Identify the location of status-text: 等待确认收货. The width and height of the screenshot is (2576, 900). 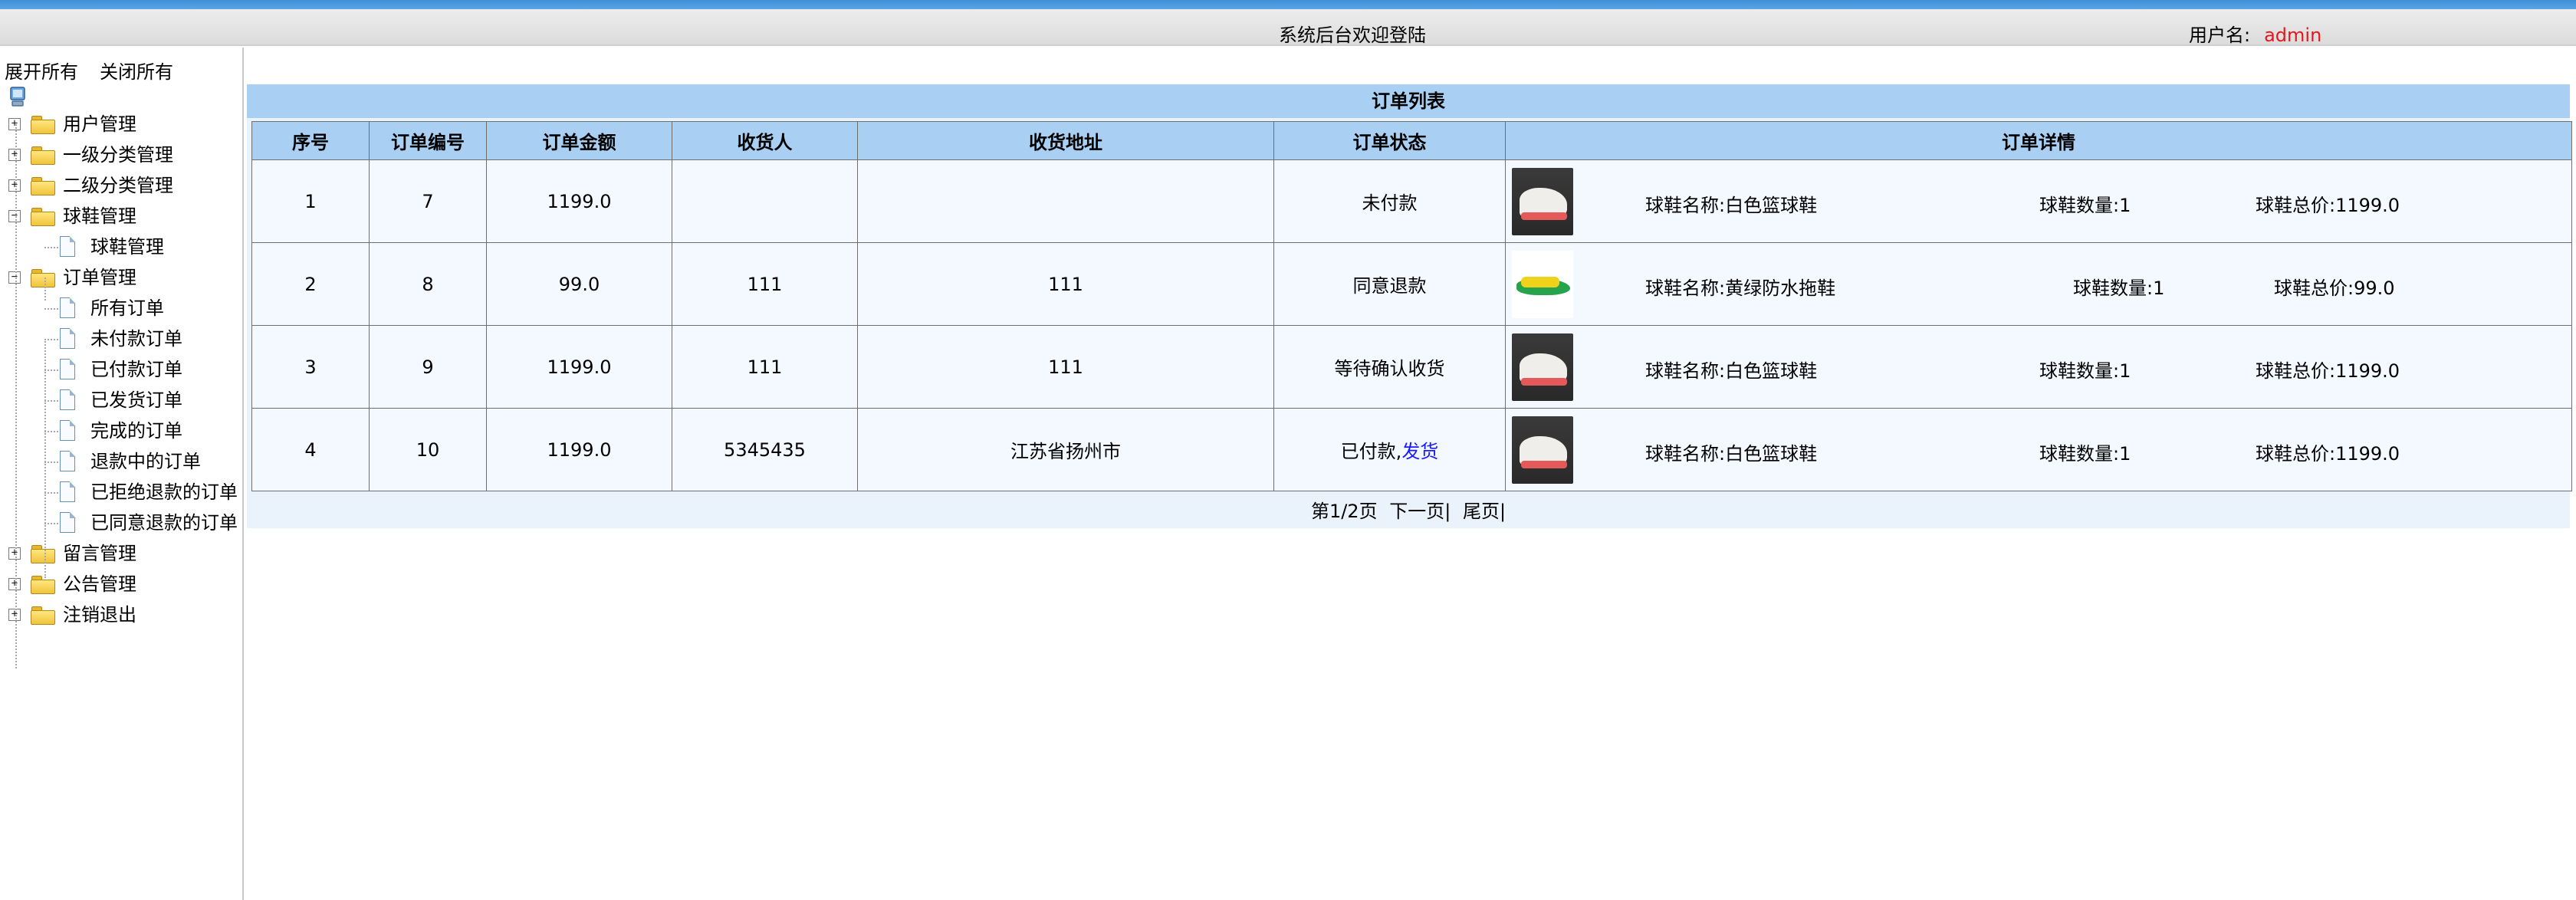
(1389, 369).